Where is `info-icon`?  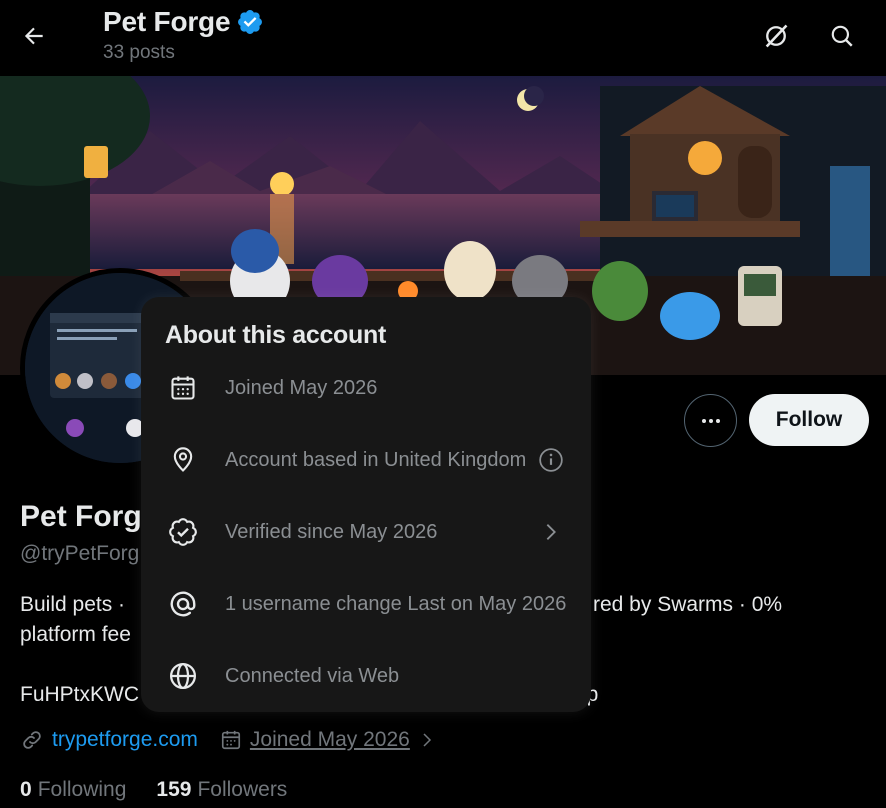
info-icon is located at coordinates (551, 460).